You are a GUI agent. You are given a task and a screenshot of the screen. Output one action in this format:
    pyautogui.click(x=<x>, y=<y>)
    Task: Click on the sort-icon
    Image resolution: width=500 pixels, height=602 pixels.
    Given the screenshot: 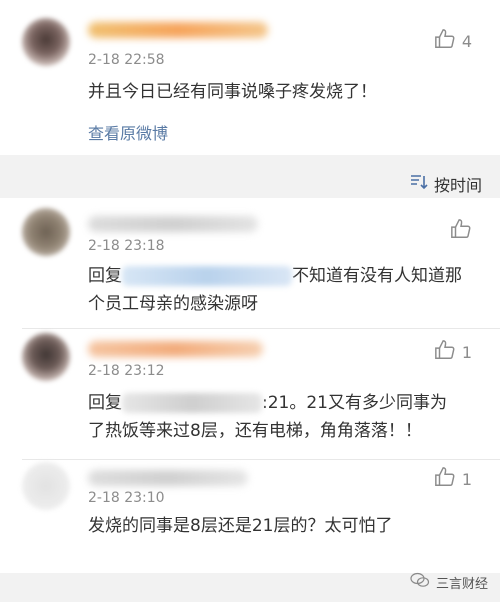 What is the action you would take?
    pyautogui.click(x=419, y=184)
    